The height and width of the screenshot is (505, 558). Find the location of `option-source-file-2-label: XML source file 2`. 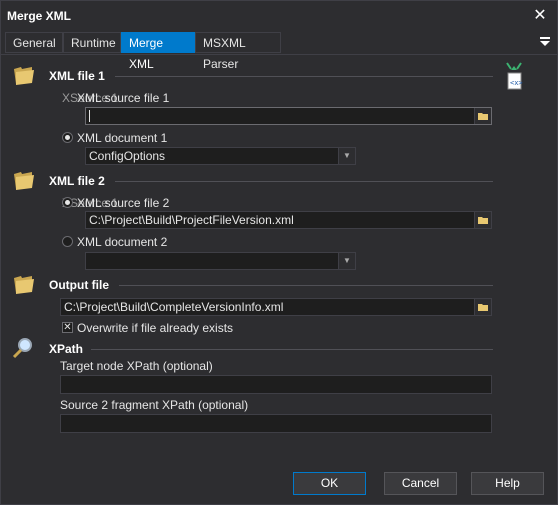

option-source-file-2-label: XML source file 2 is located at coordinates (123, 203).